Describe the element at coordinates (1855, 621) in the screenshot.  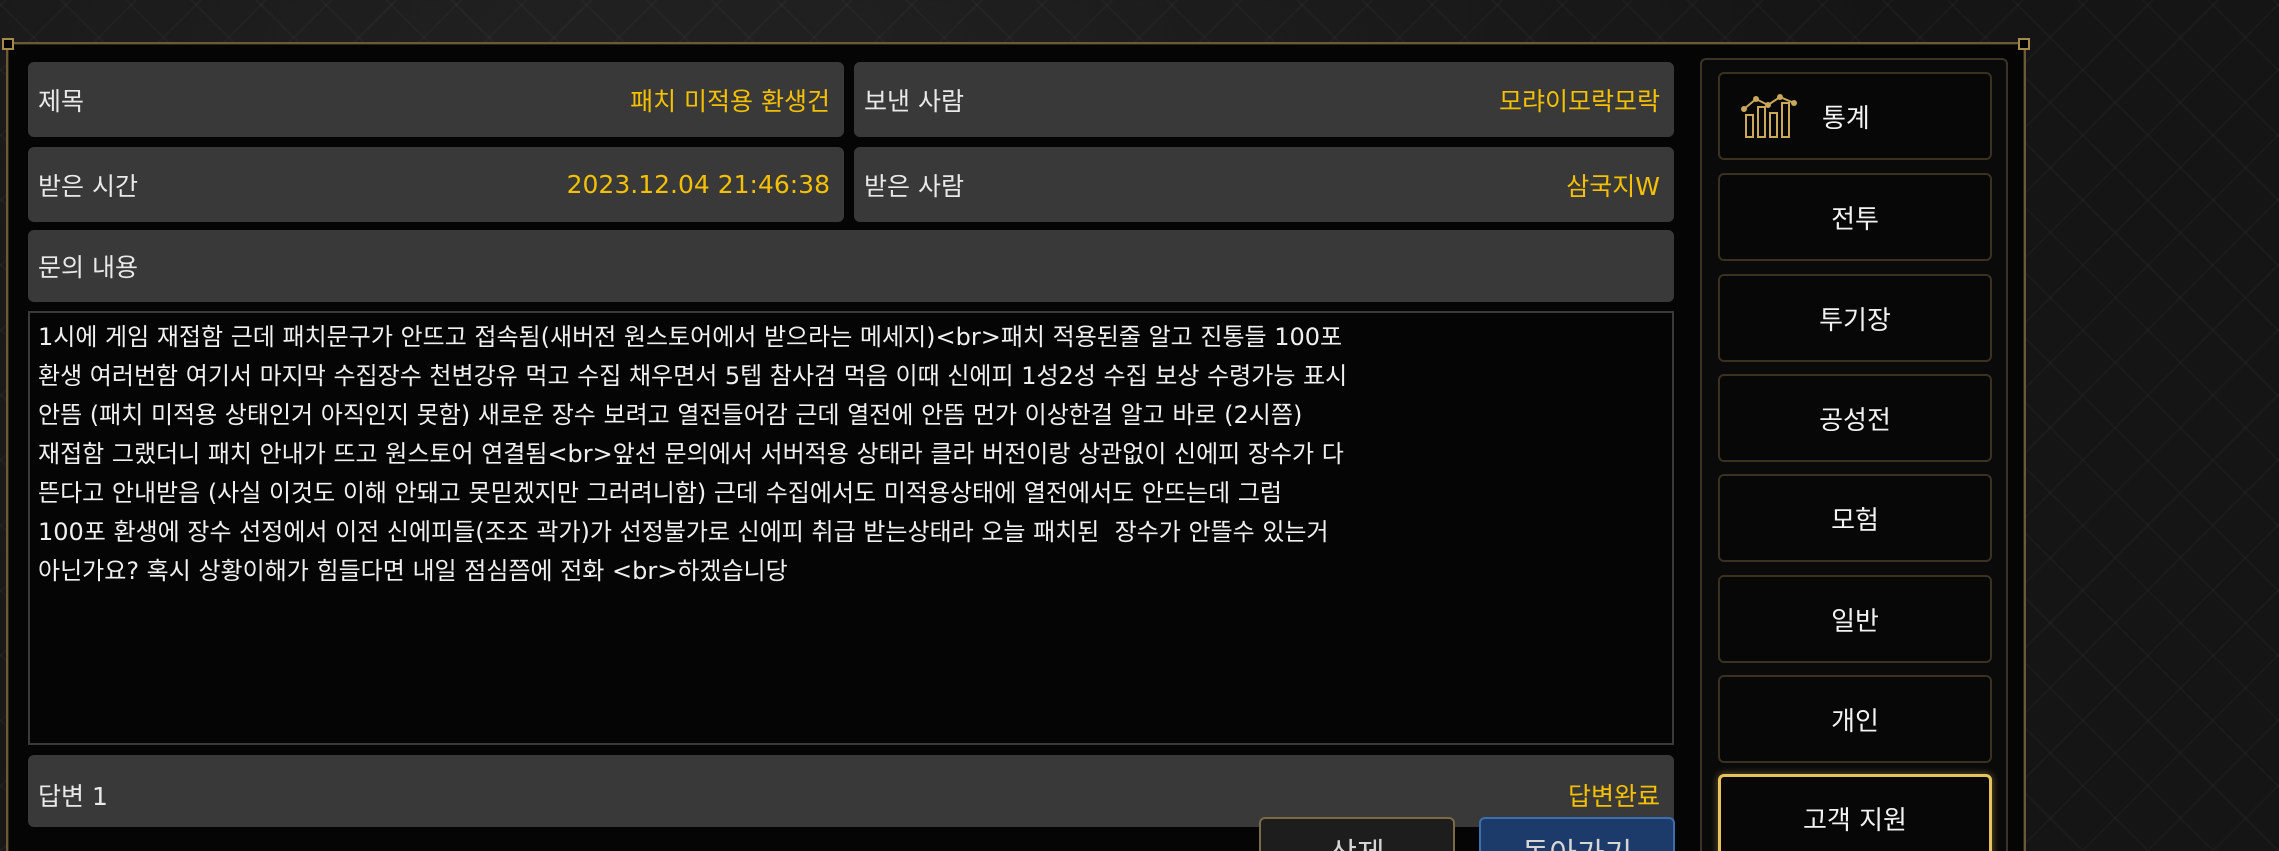
I see `sidebar-item-label: 일반` at that location.